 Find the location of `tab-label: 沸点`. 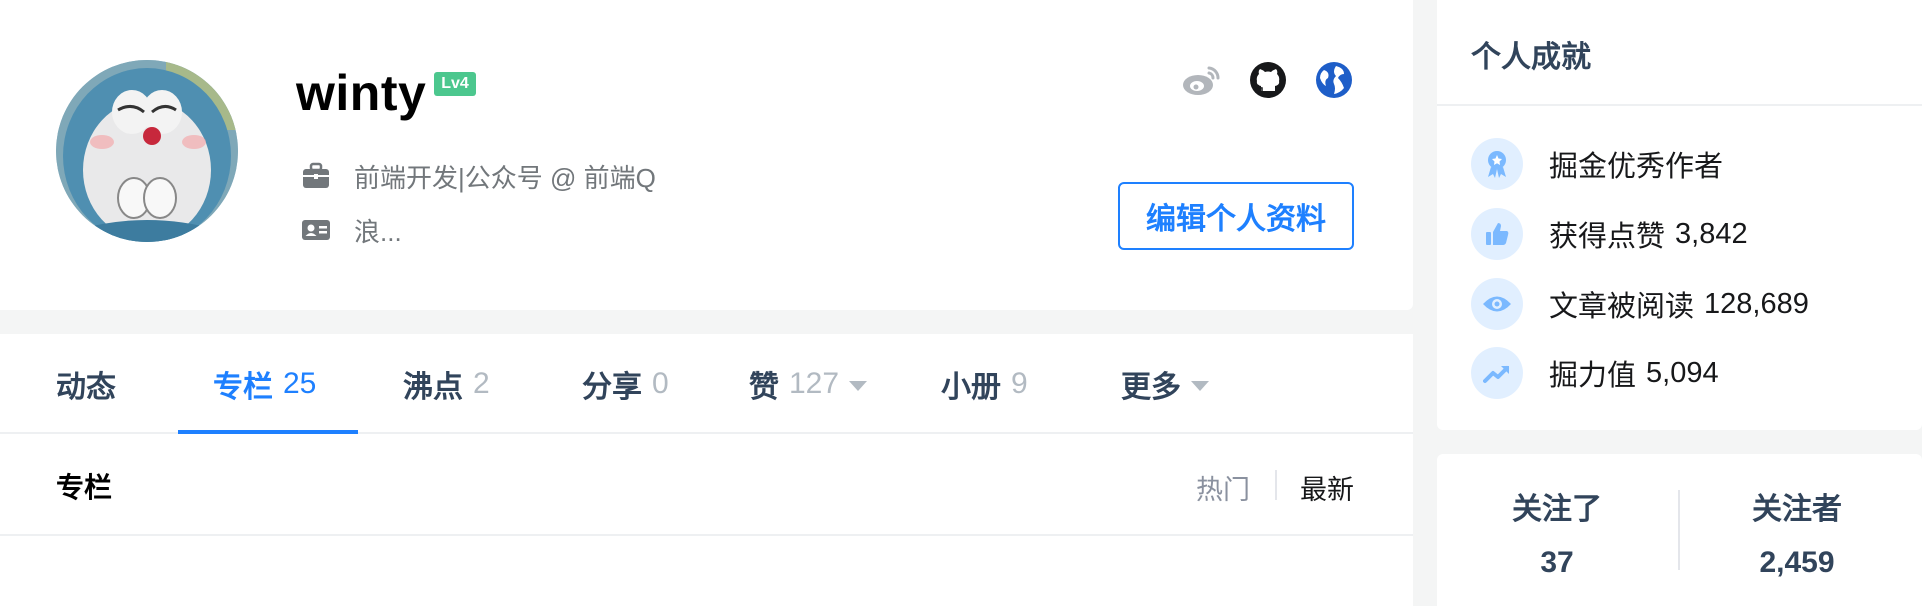

tab-label: 沸点 is located at coordinates (433, 387).